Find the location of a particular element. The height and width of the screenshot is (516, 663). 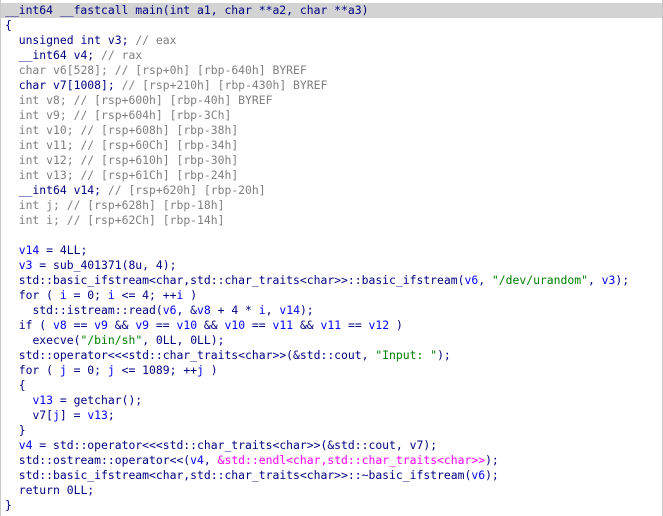

code-line: __int64 v14; // [rsp+620h] [rbp-20h] is located at coordinates (135, 190).